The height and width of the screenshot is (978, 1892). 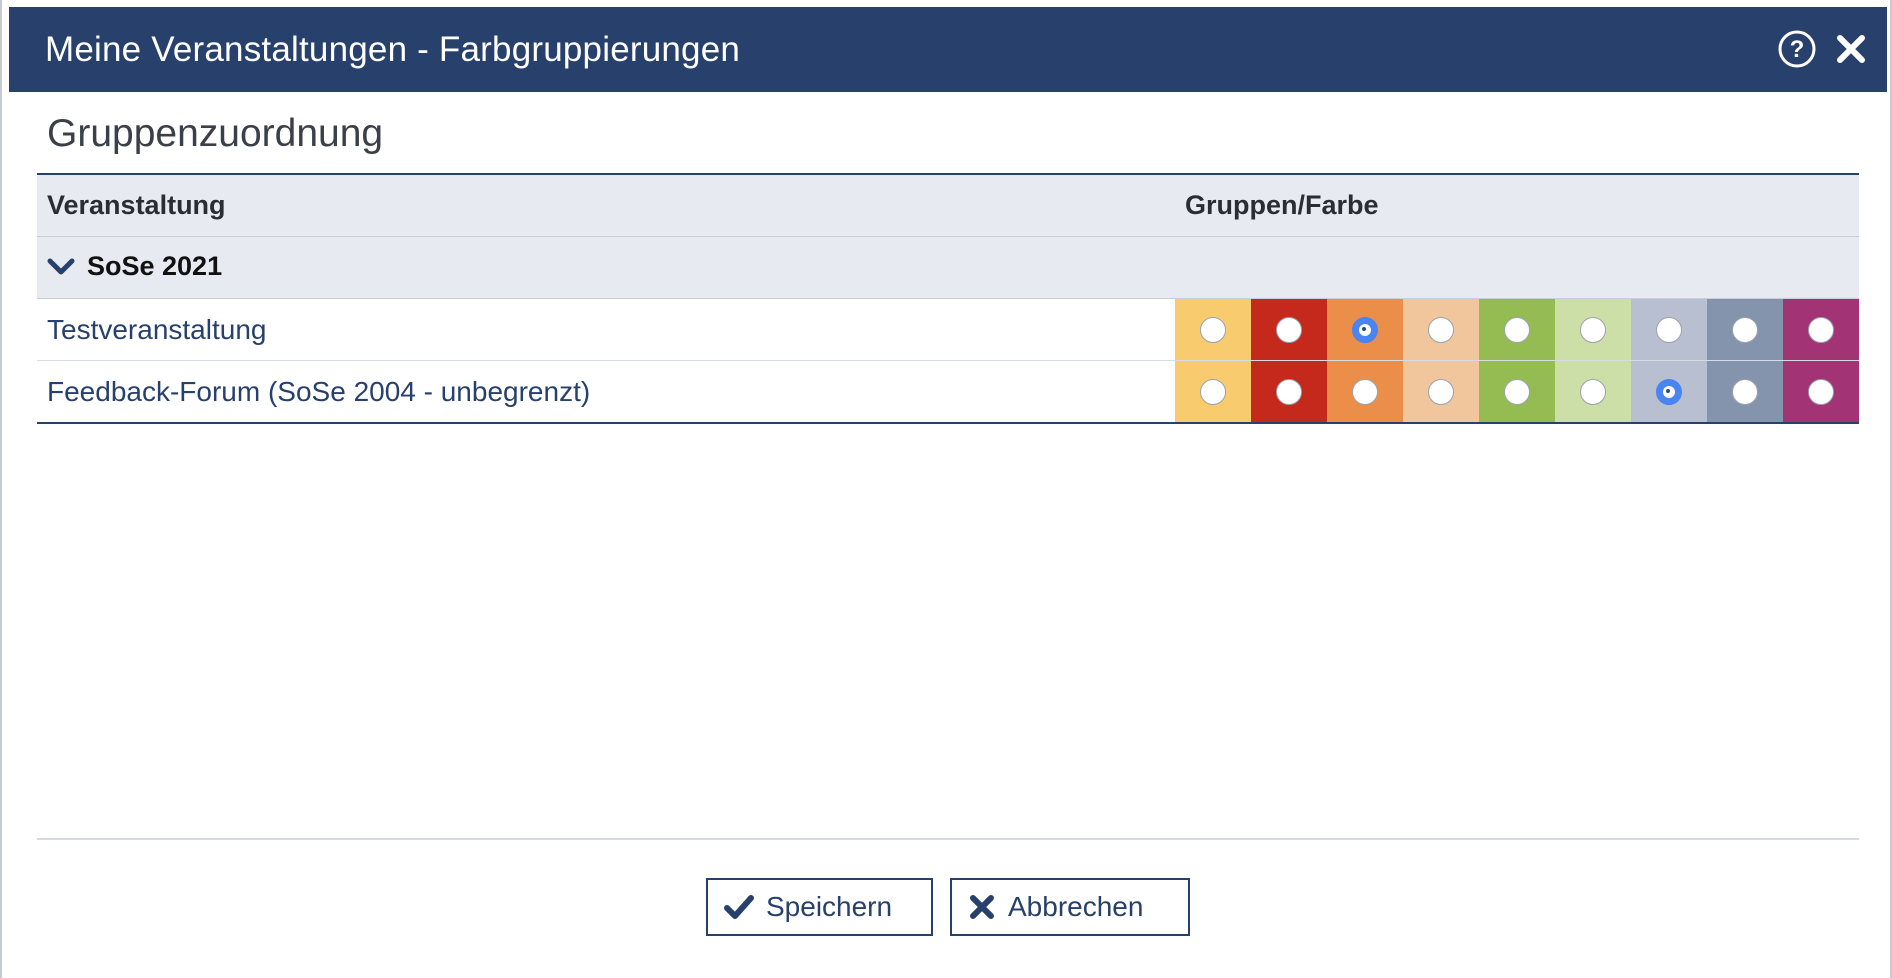 I want to click on x-icon, so click(x=982, y=907).